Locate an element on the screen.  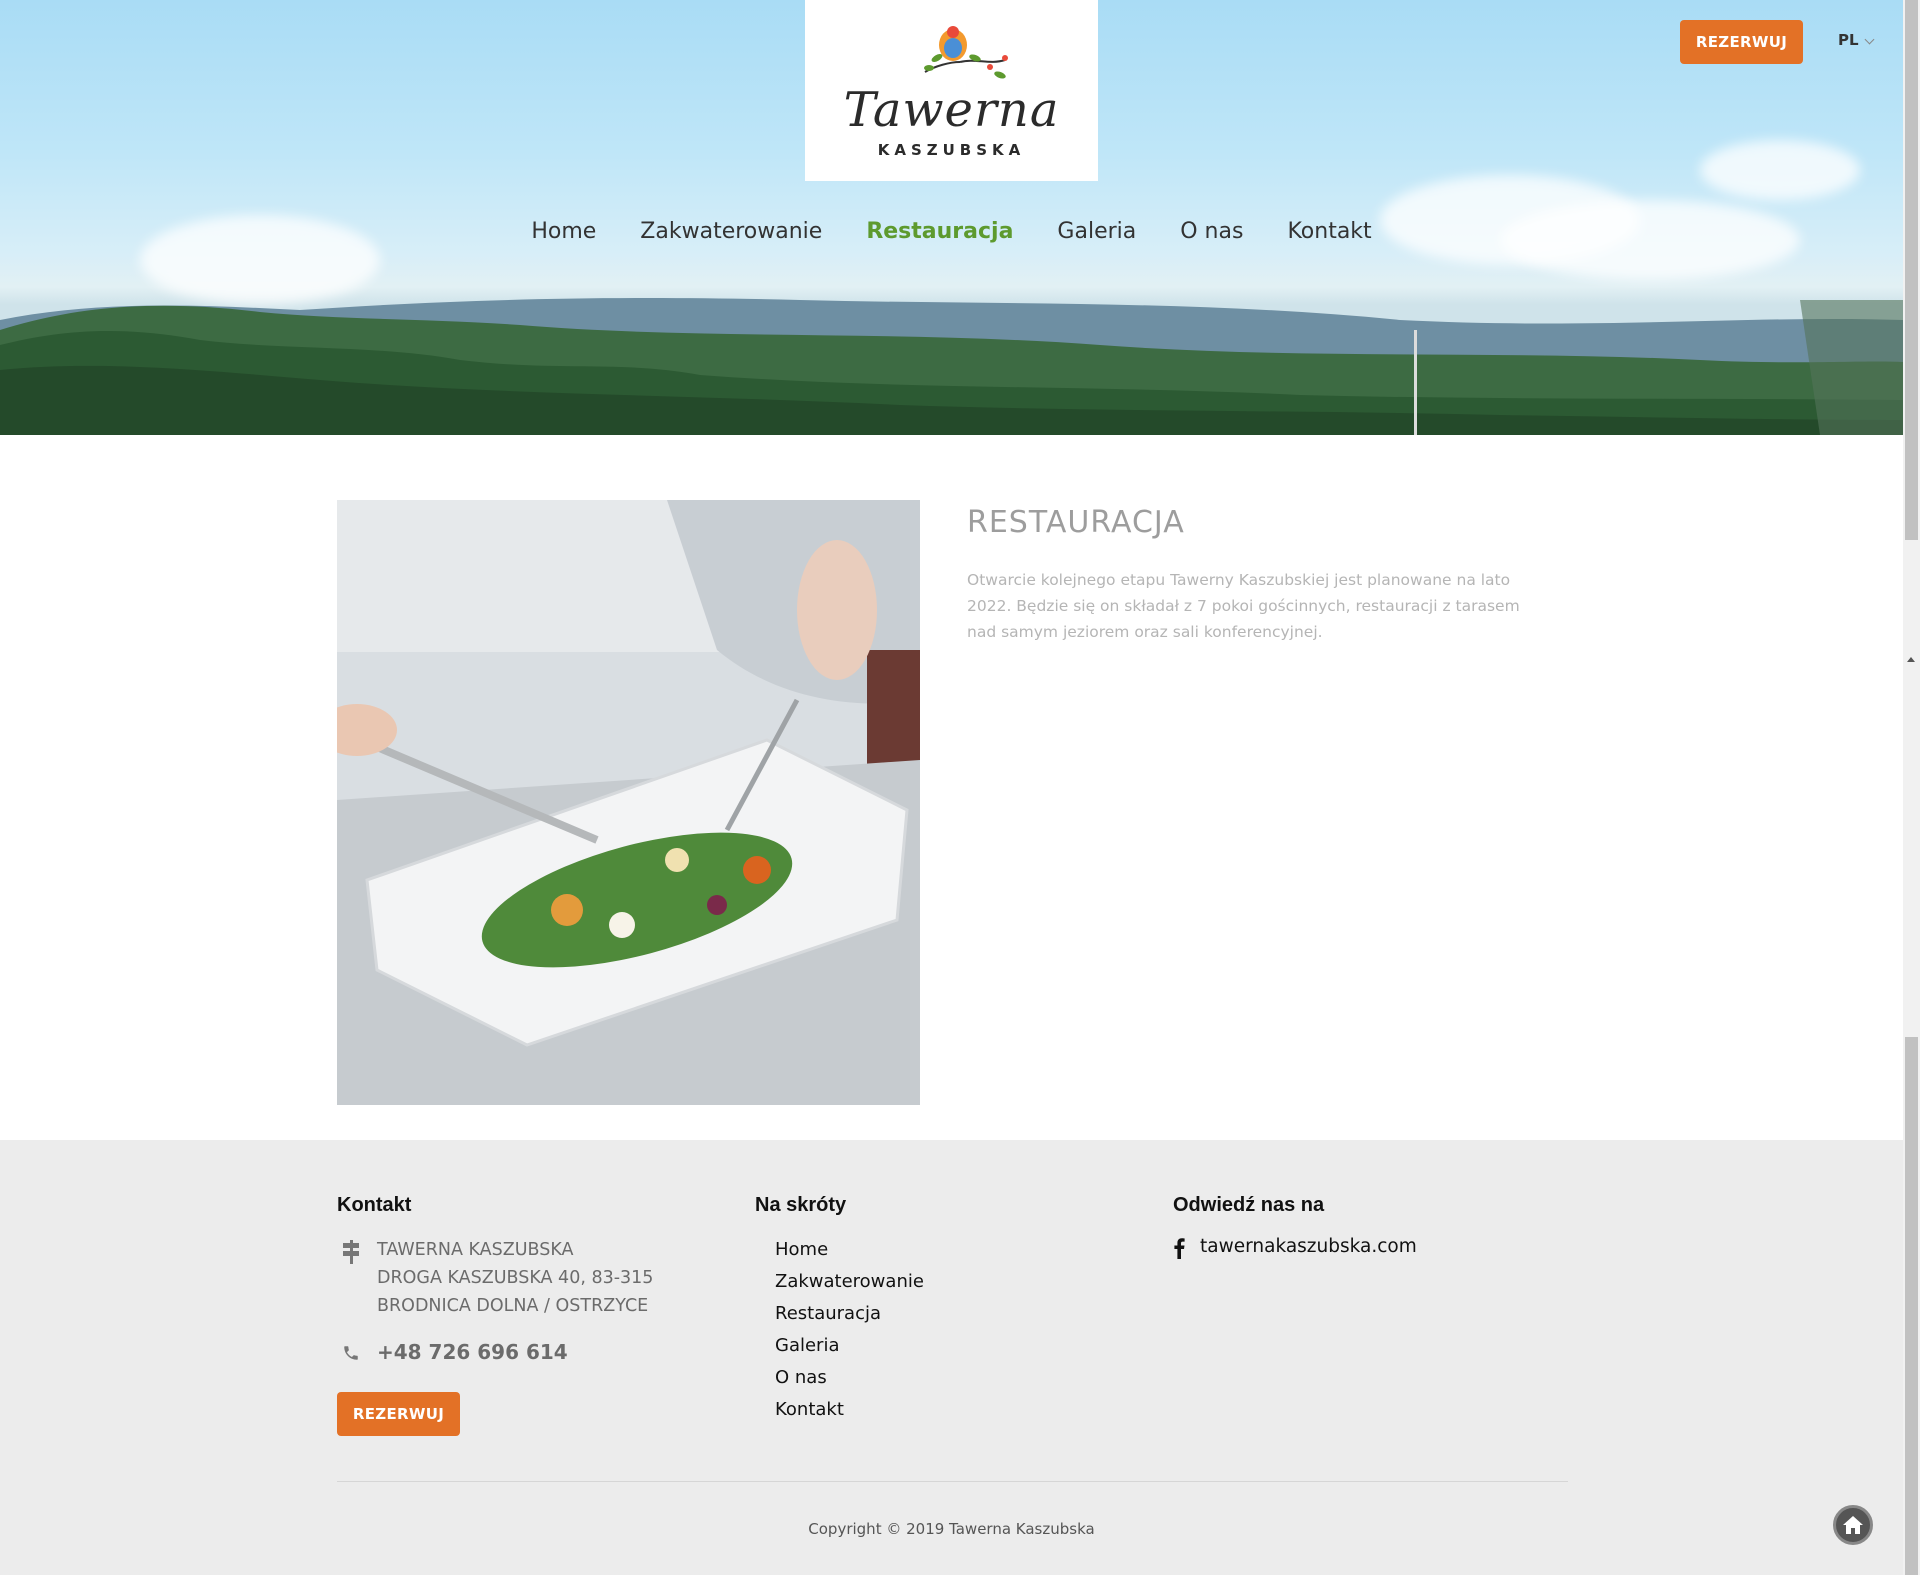
scrollbar-thumb is located at coordinates (1911, 270).